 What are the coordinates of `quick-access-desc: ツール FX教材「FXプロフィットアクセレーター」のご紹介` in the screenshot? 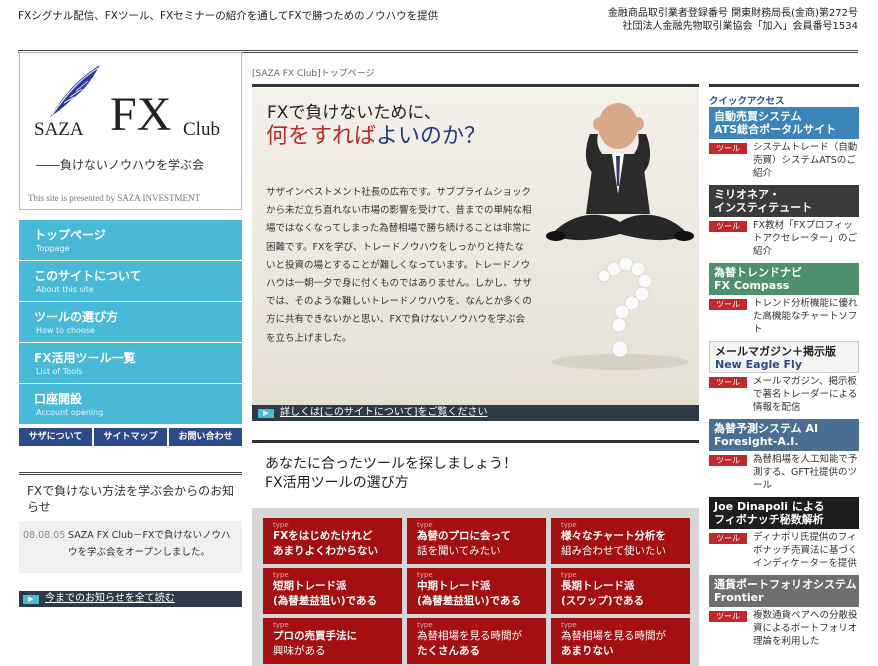 It's located at (784, 238).